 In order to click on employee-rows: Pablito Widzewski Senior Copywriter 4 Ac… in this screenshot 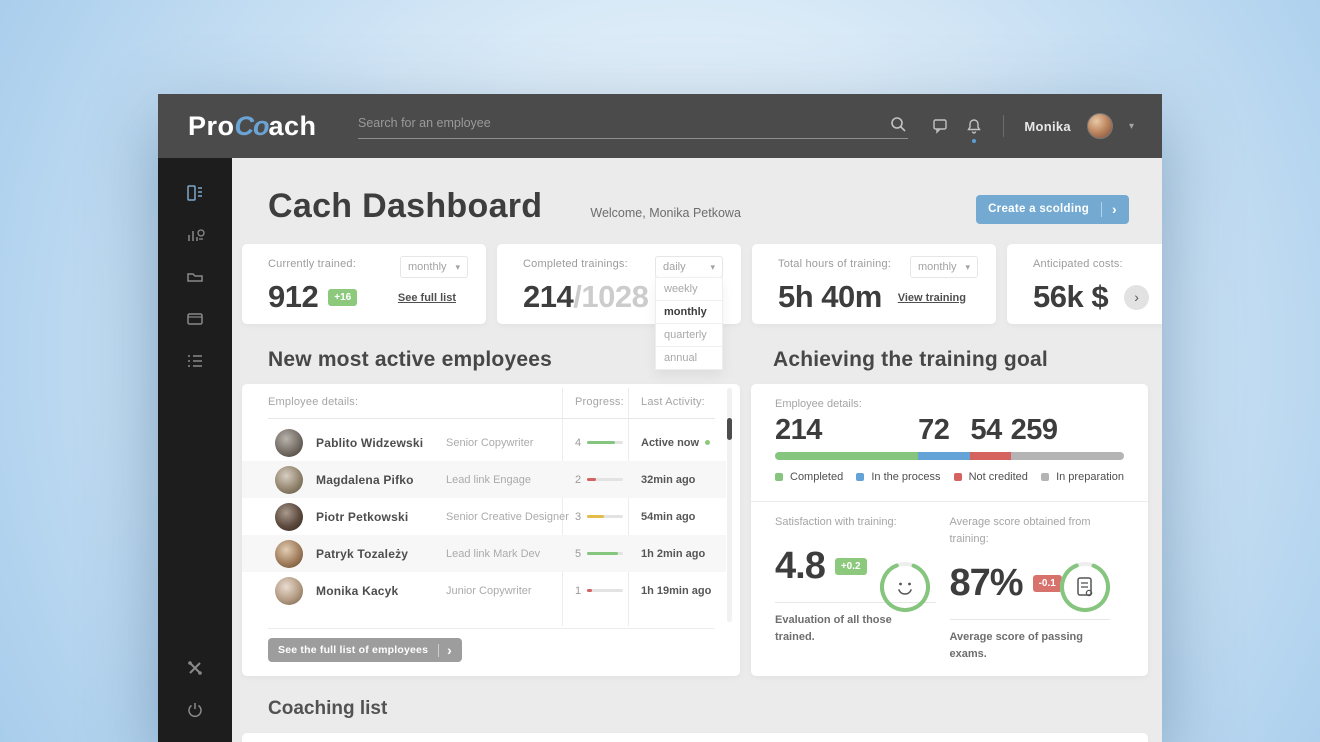, I will do `click(484, 516)`.